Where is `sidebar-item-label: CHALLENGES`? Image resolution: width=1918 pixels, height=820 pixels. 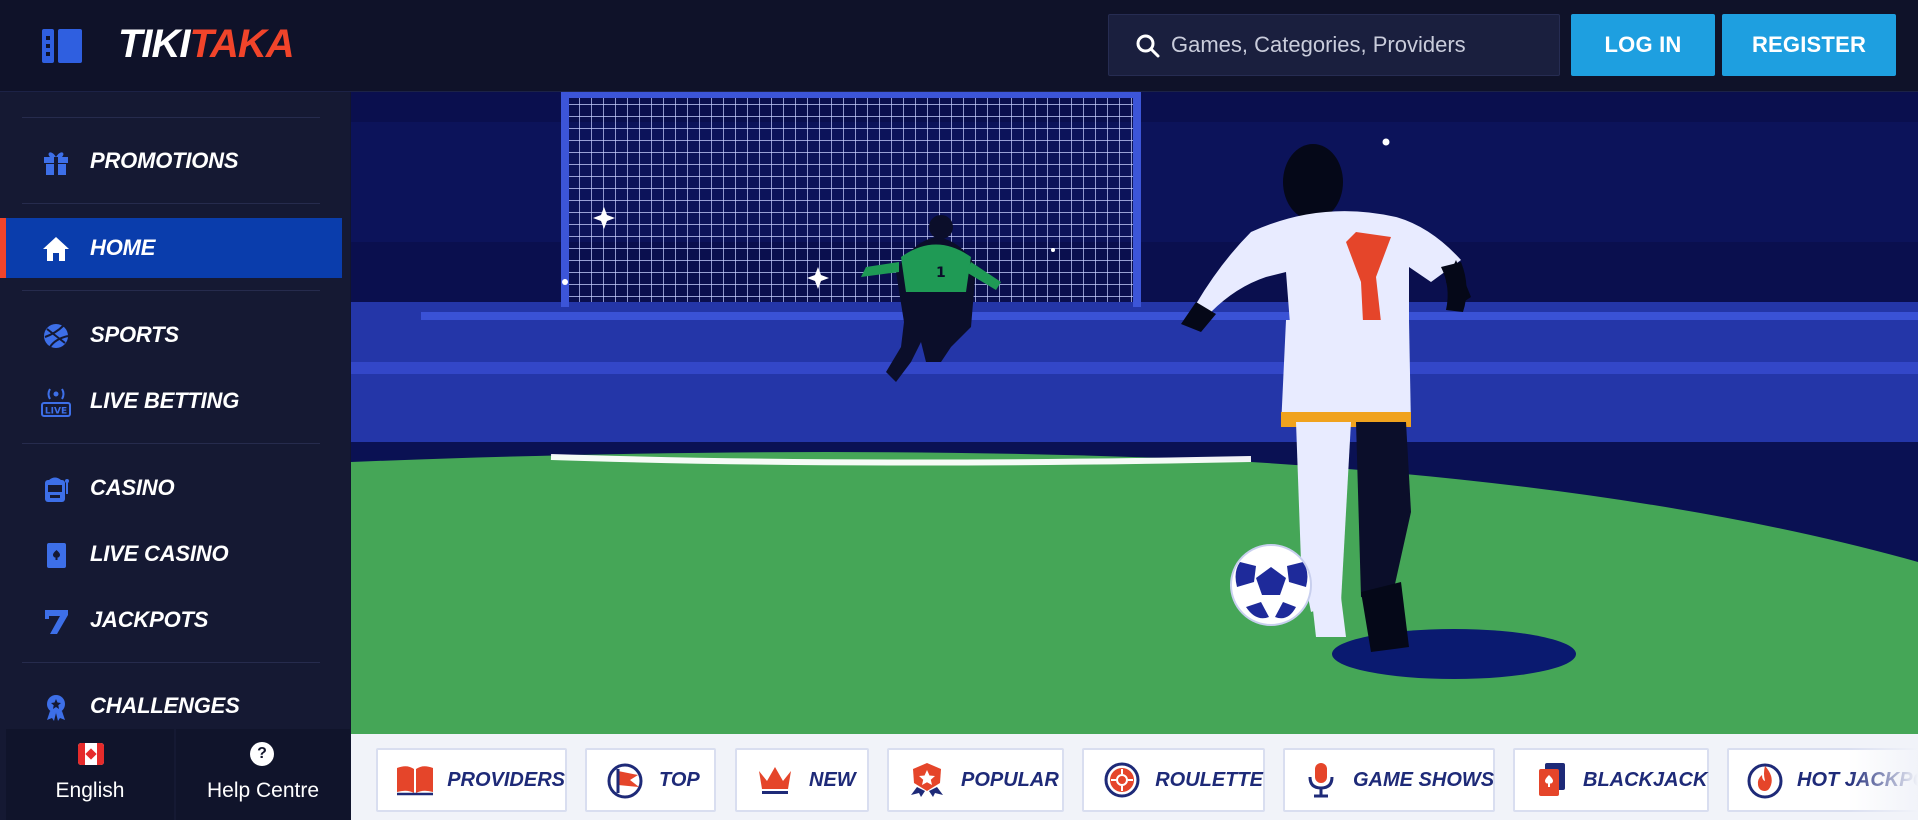
sidebar-item-label: CHALLENGES is located at coordinates (165, 705).